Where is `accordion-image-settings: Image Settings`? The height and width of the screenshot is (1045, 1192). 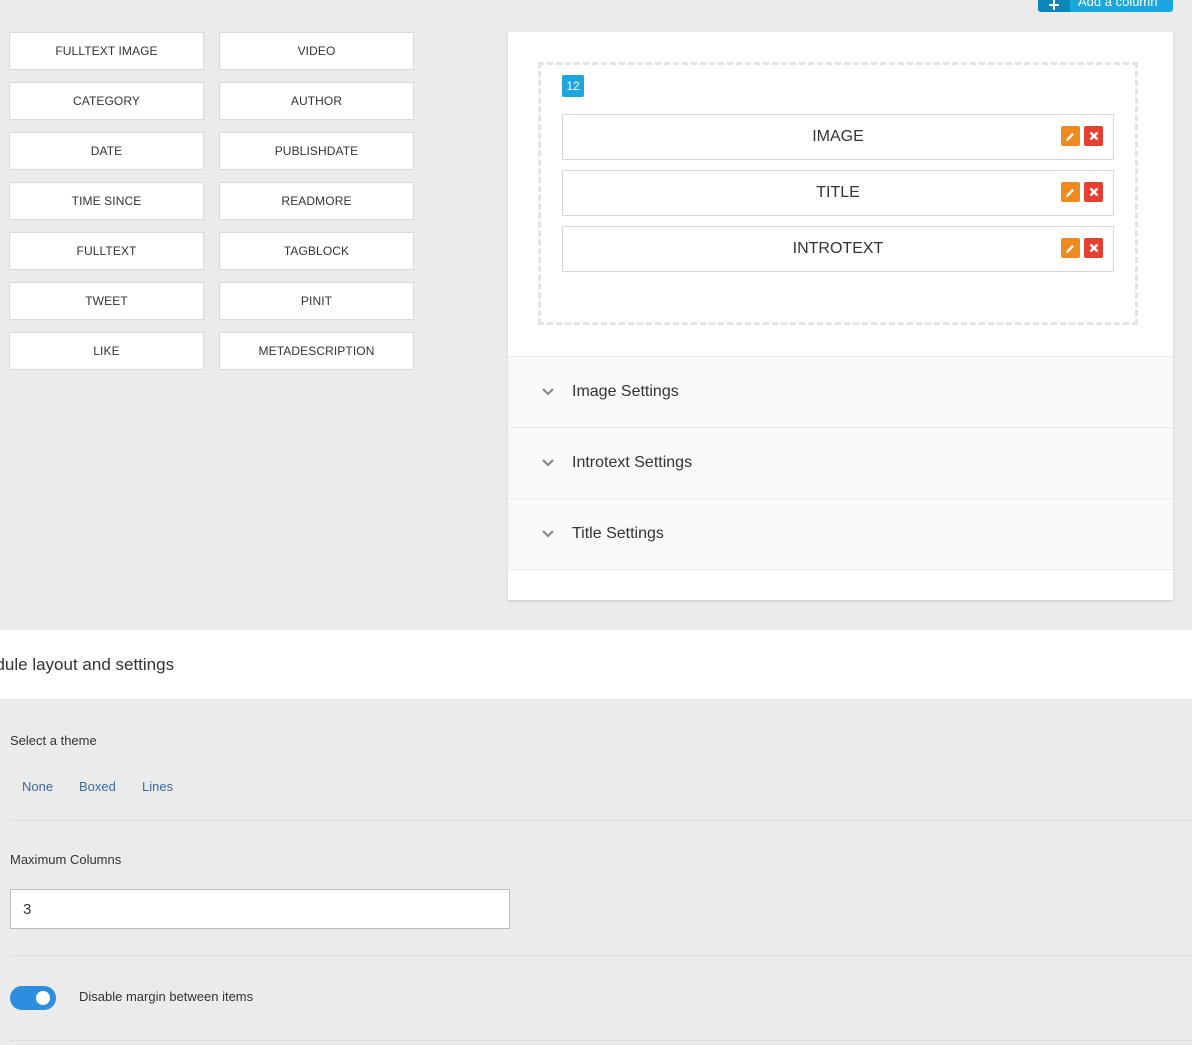
accordion-image-settings: Image Settings is located at coordinates (840, 391).